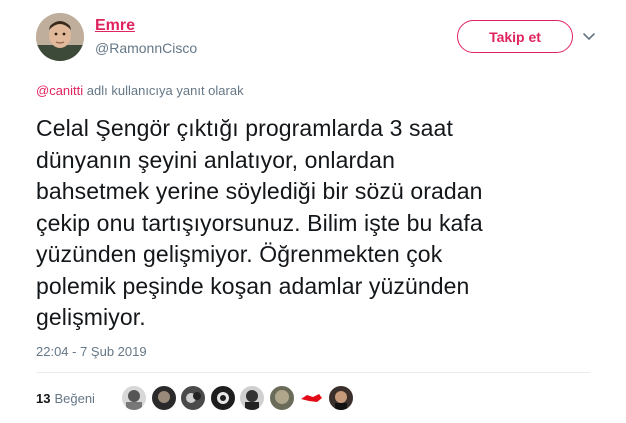 The width and height of the screenshot is (626, 423). Describe the element at coordinates (313, 372) in the screenshot. I see `divider` at that location.